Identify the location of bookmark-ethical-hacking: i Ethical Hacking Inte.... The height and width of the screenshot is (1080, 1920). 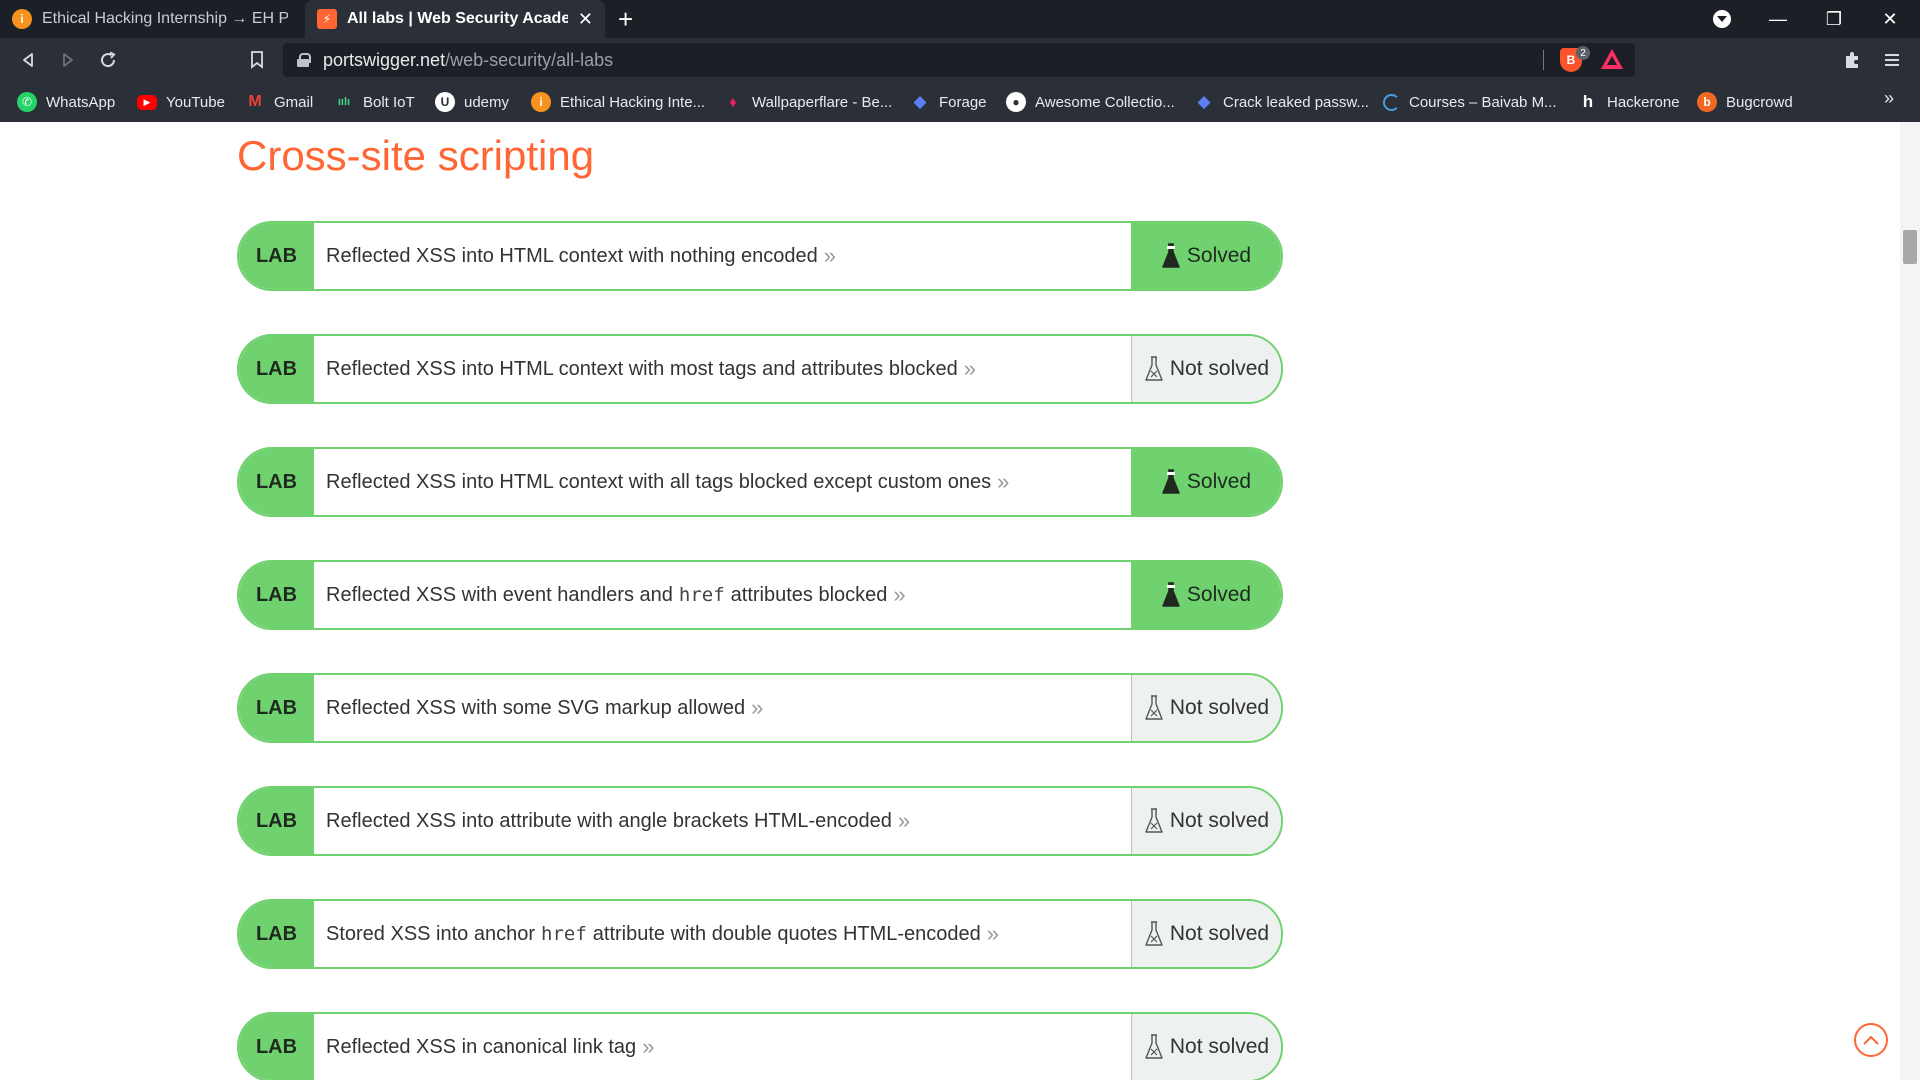
(618, 102).